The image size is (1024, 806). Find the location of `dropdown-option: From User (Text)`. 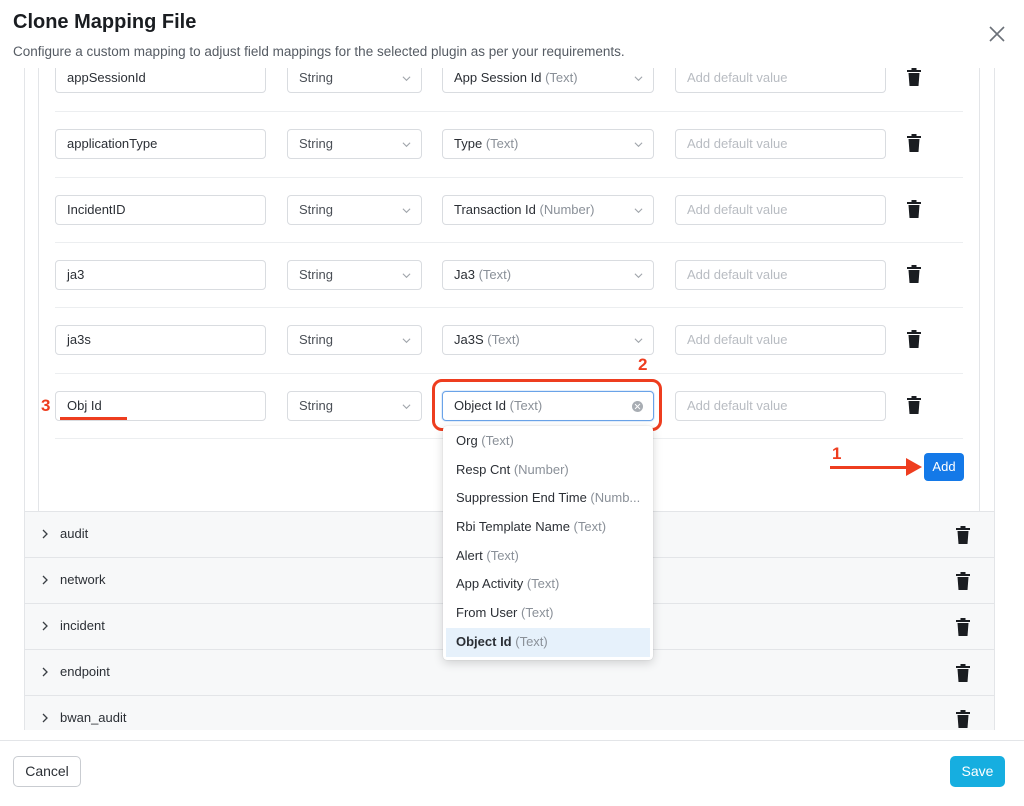

dropdown-option: From User (Text) is located at coordinates (548, 613).